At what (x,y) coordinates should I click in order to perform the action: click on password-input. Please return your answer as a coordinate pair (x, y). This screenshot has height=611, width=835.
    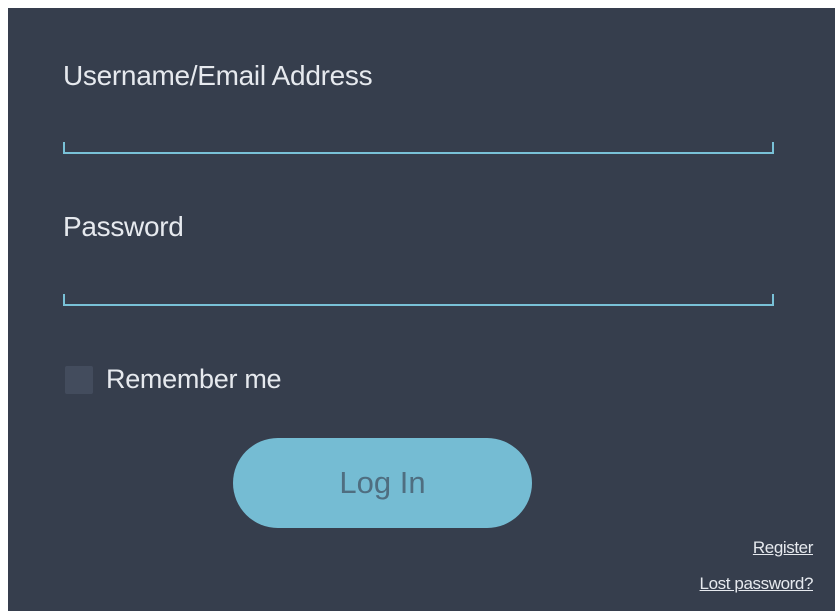
    Looking at the image, I should click on (418, 297).